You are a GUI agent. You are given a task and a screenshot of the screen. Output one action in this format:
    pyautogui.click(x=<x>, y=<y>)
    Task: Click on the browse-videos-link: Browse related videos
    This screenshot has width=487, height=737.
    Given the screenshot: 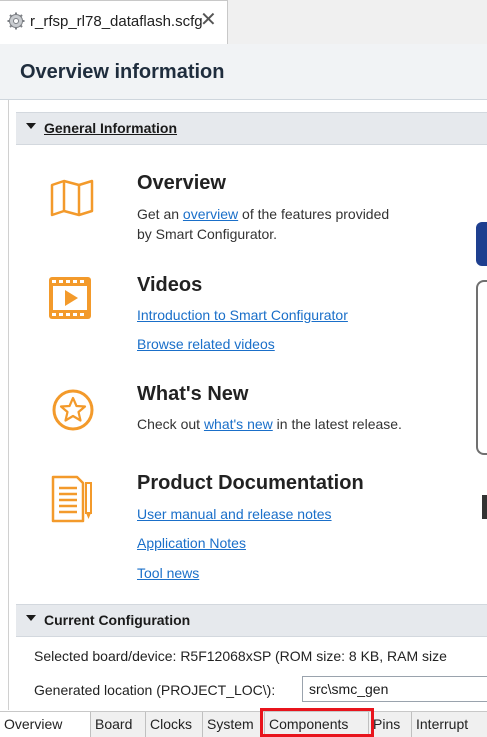 What is the action you would take?
    pyautogui.click(x=206, y=344)
    